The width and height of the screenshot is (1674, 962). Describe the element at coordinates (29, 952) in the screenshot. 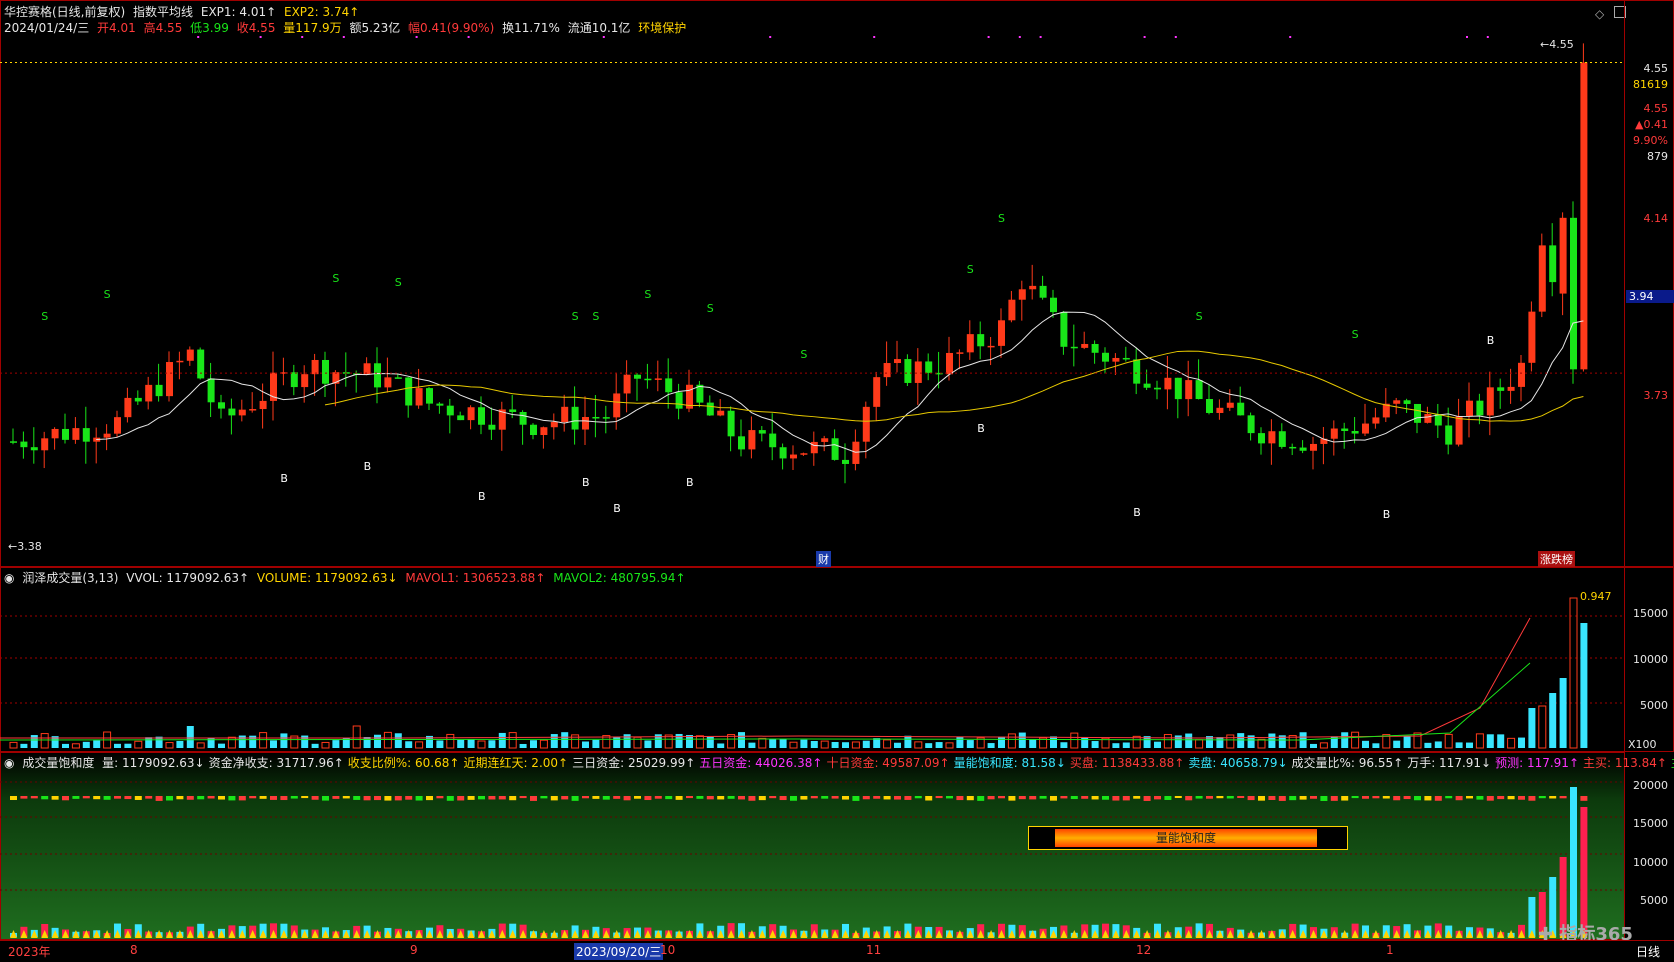

I see `date-label-2023: 2023年` at that location.